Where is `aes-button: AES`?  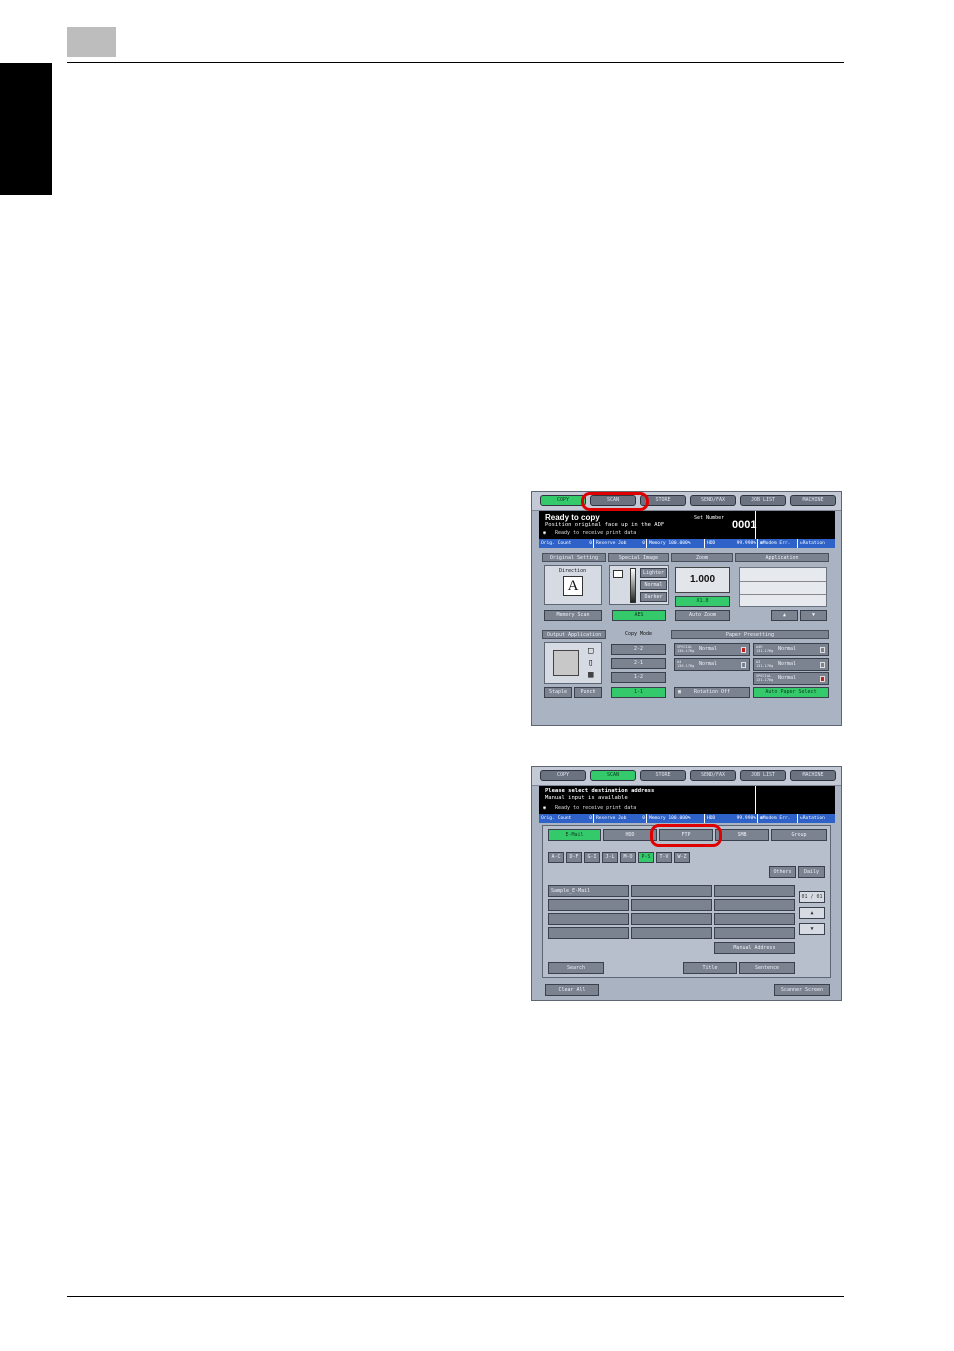 aes-button: AES is located at coordinates (639, 615).